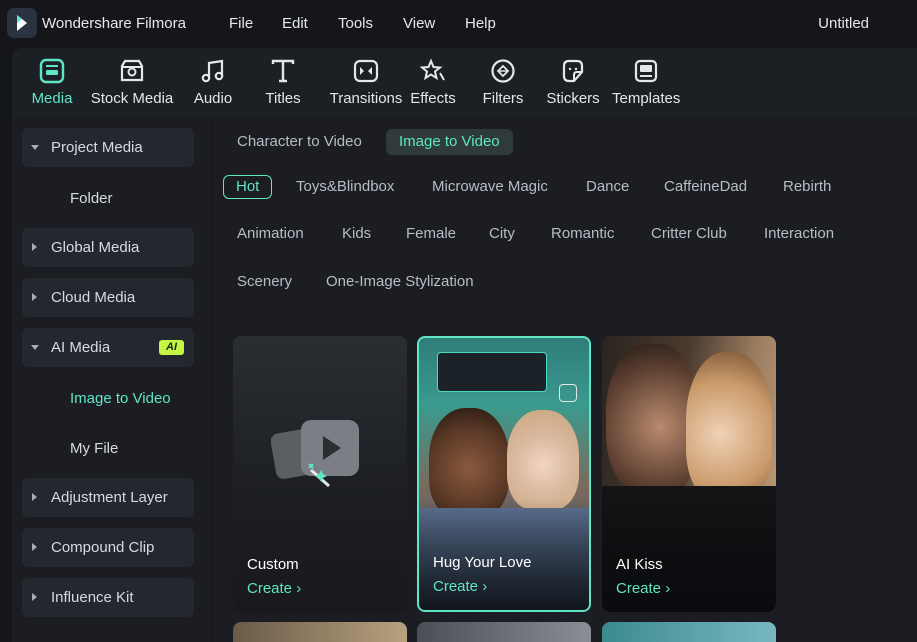 The image size is (917, 642). I want to click on sidebar-item-my-file: My File, so click(94, 448).